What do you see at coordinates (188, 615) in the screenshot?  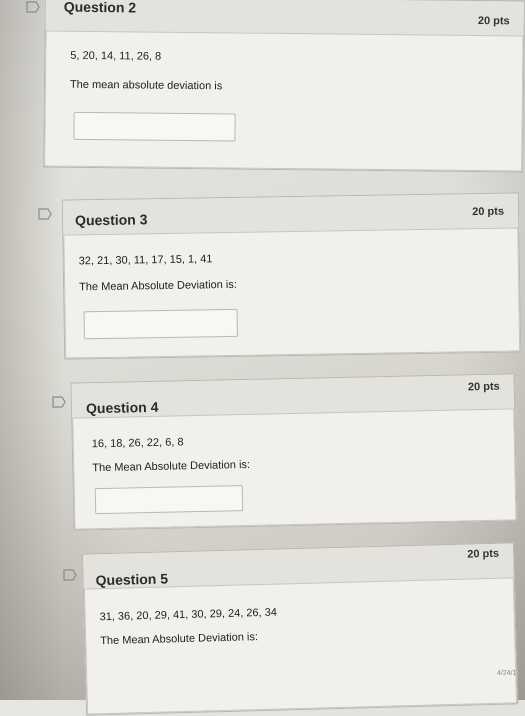 I see `question-5-numbers: 31, 36, 20, 29, 41, 30, 29, 24, 26, 34` at bounding box center [188, 615].